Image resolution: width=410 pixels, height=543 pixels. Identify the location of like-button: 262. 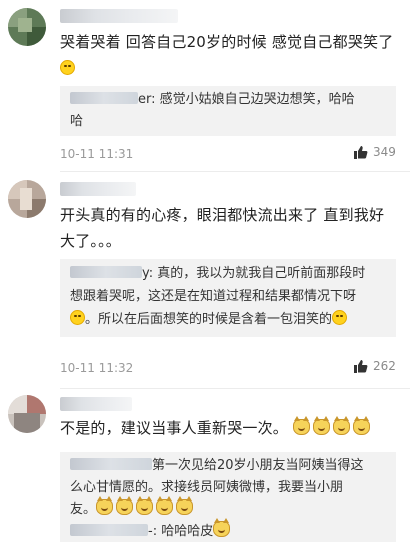
(374, 366).